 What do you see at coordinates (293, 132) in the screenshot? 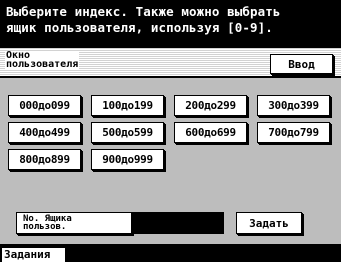
I see `index-button-700-799: 700до799` at bounding box center [293, 132].